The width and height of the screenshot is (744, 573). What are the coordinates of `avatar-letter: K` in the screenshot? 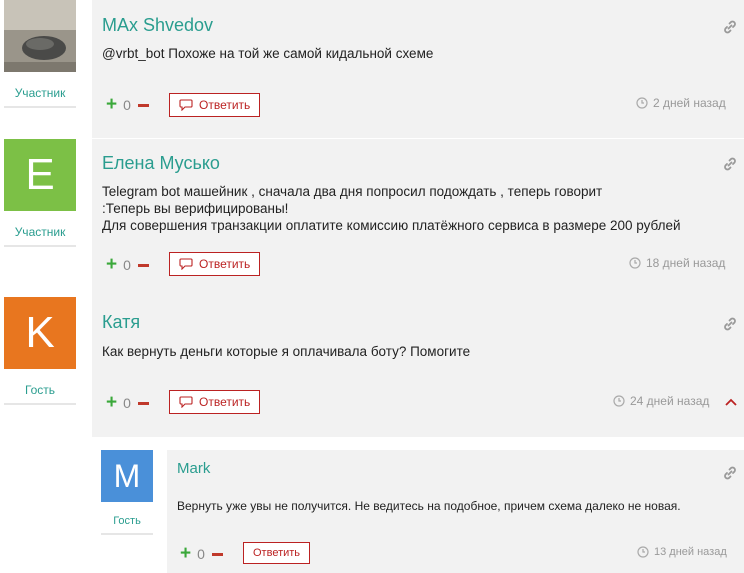 It's located at (40, 332).